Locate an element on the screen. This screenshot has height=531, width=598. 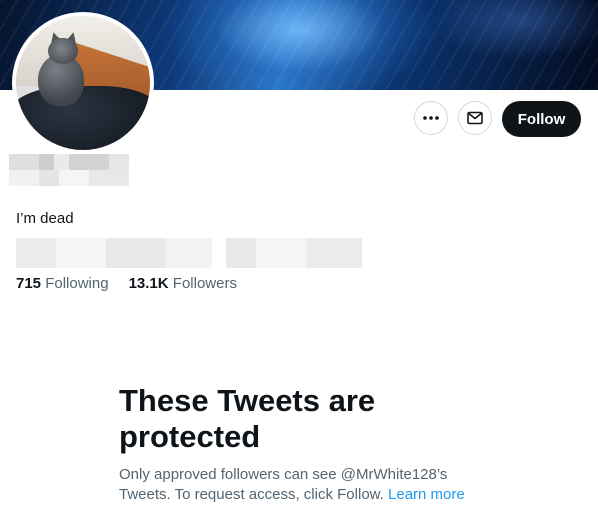
following-label: Following is located at coordinates (77, 283).